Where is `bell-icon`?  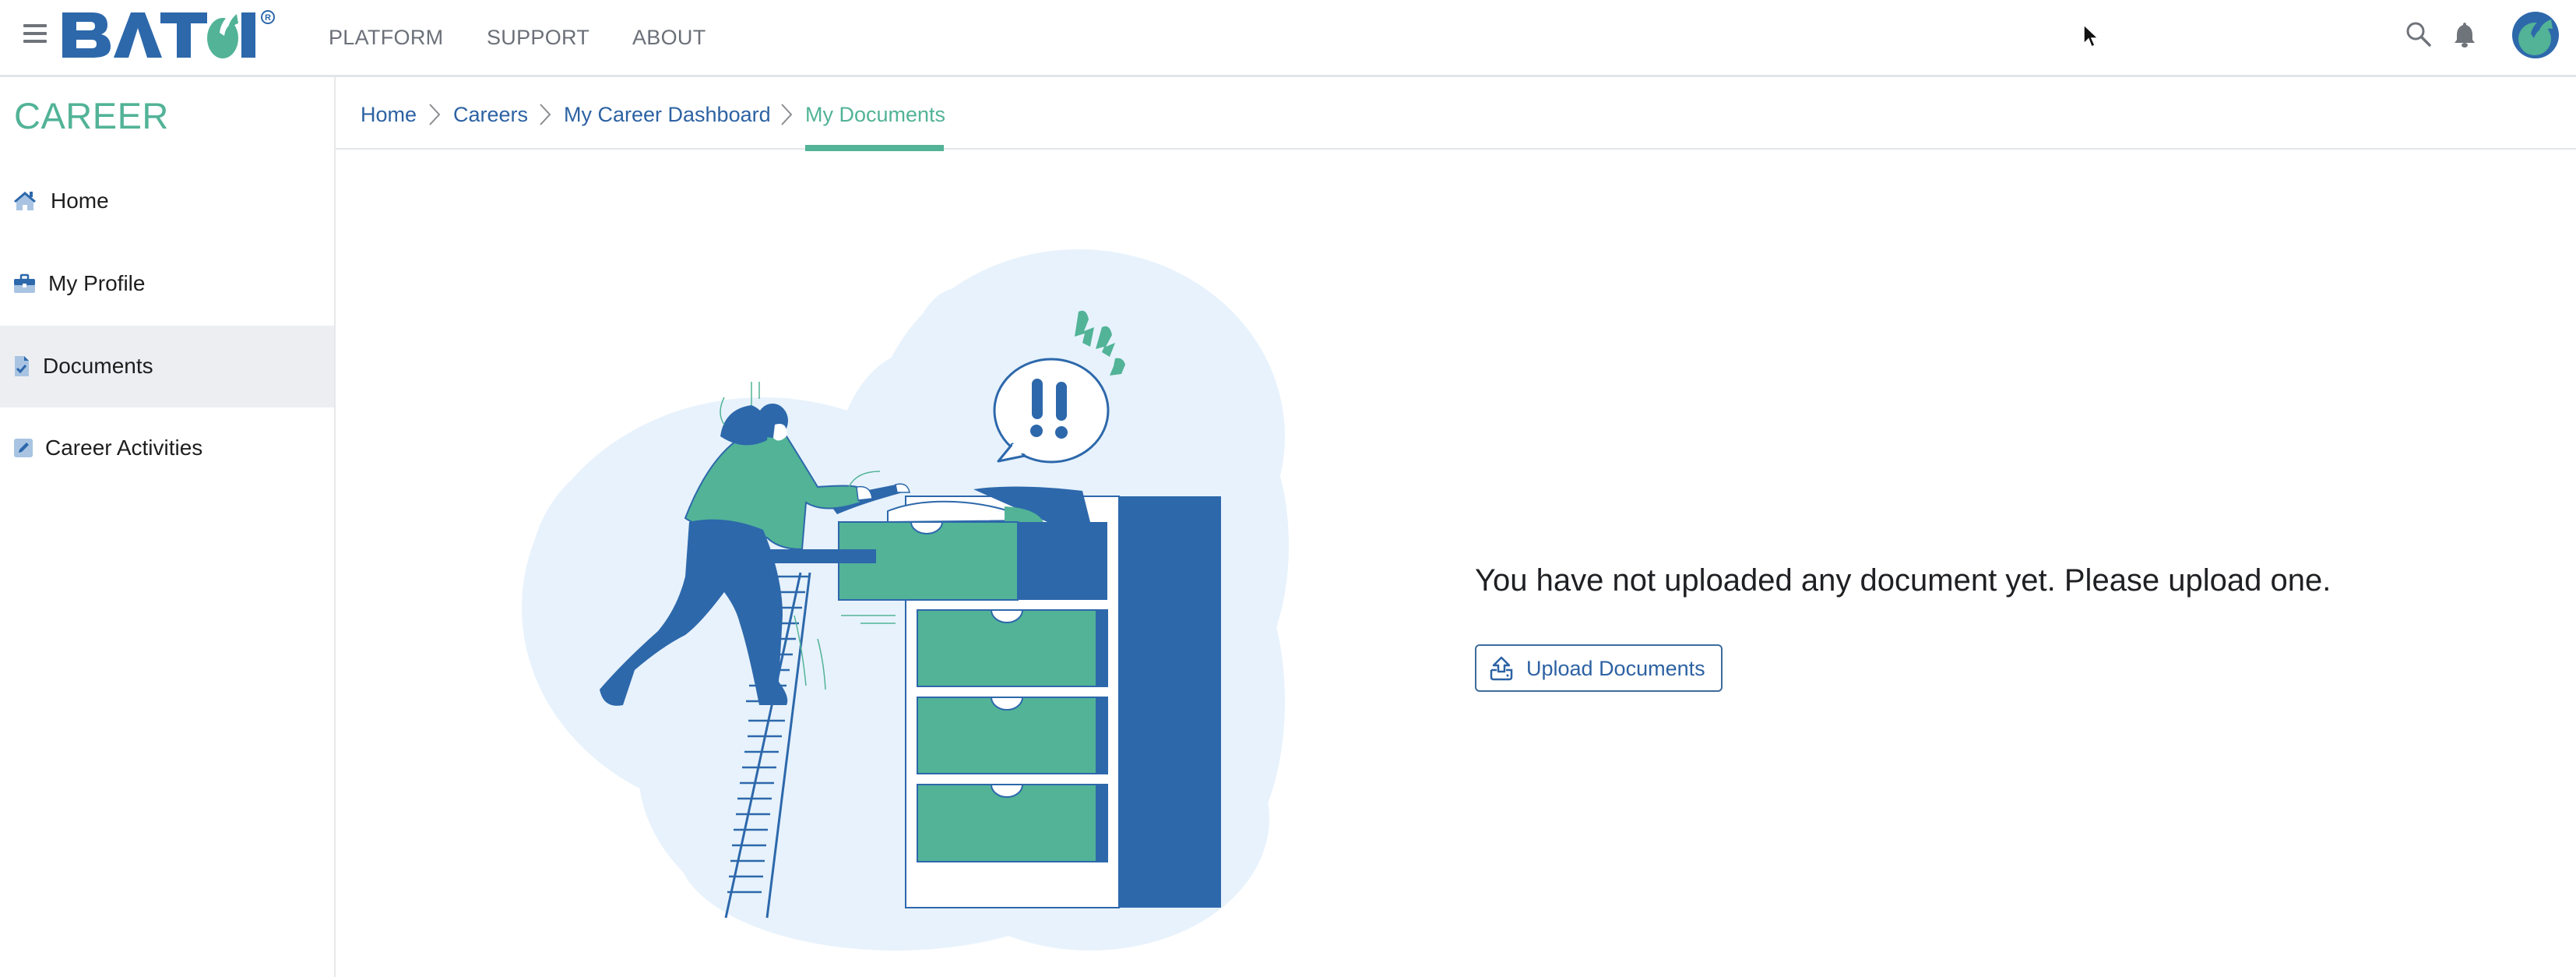 bell-icon is located at coordinates (2464, 35).